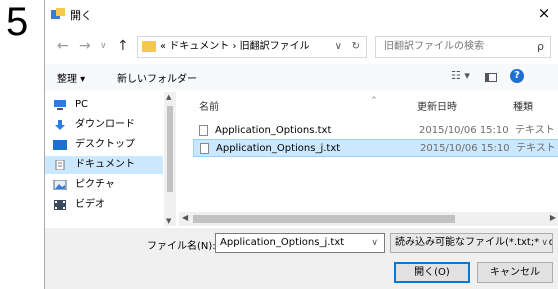  Describe the element at coordinates (181, 246) in the screenshot. I see `filename-label: ファイル名(N):` at that location.